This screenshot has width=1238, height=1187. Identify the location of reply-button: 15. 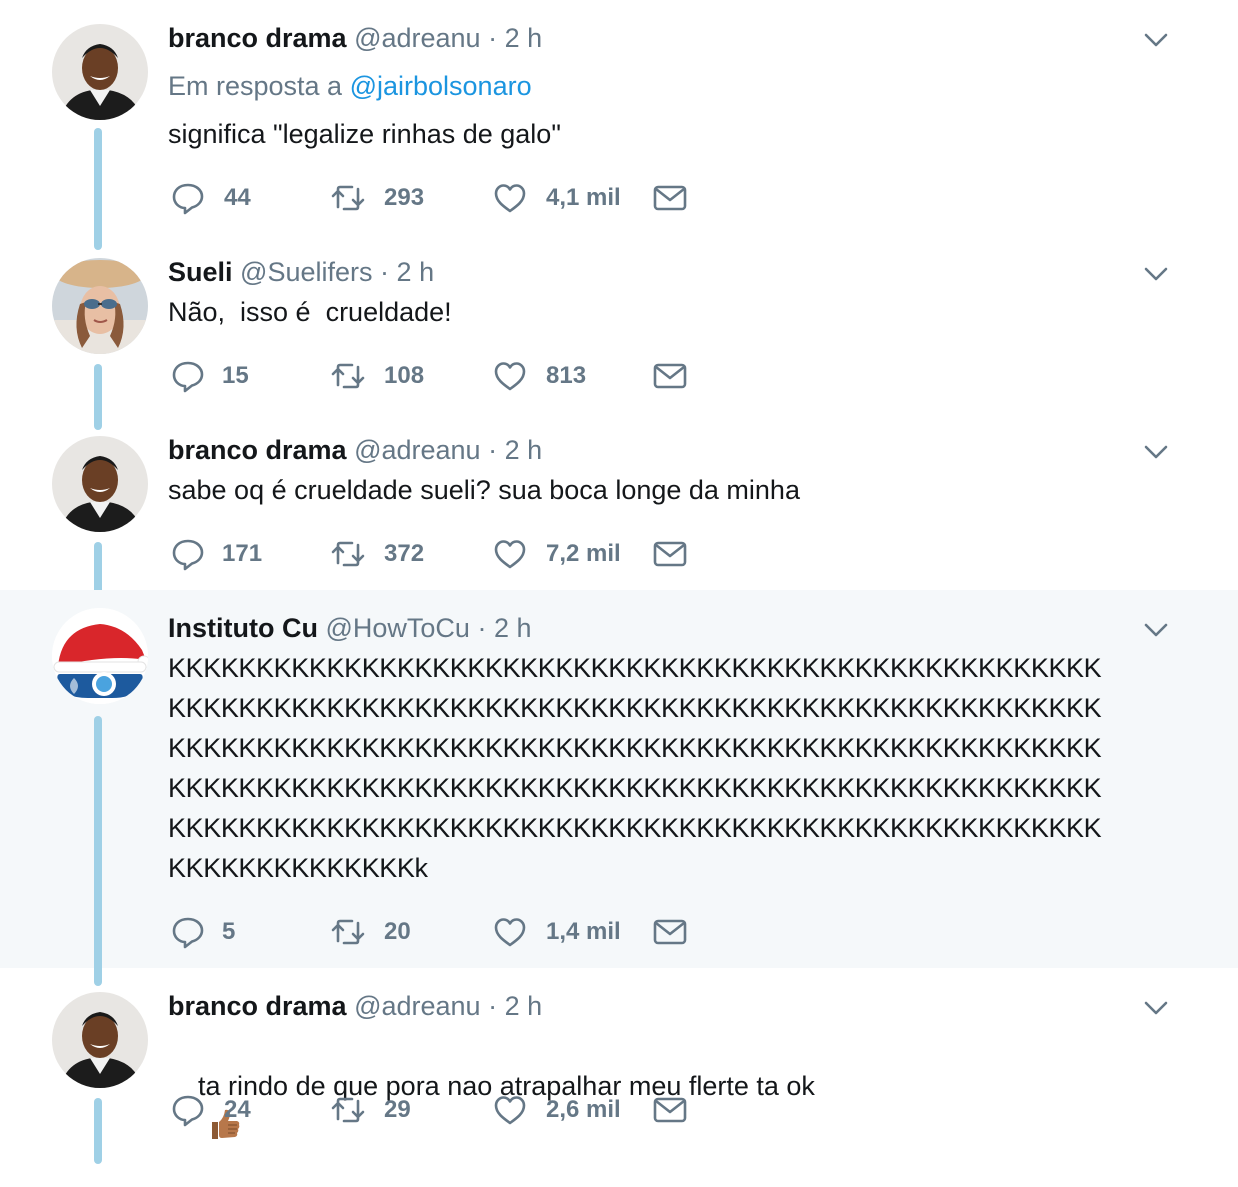
(209, 376).